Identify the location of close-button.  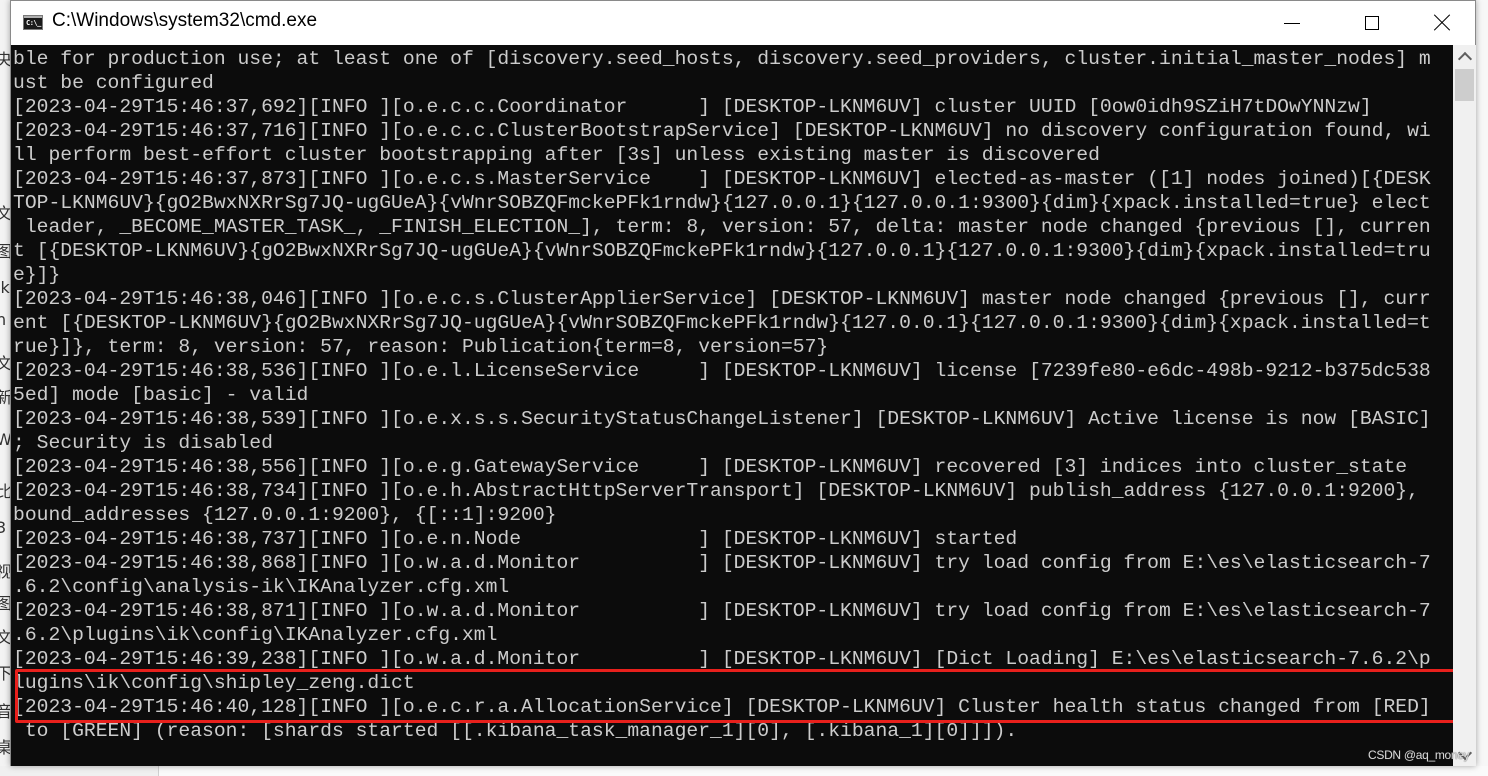
(1442, 23).